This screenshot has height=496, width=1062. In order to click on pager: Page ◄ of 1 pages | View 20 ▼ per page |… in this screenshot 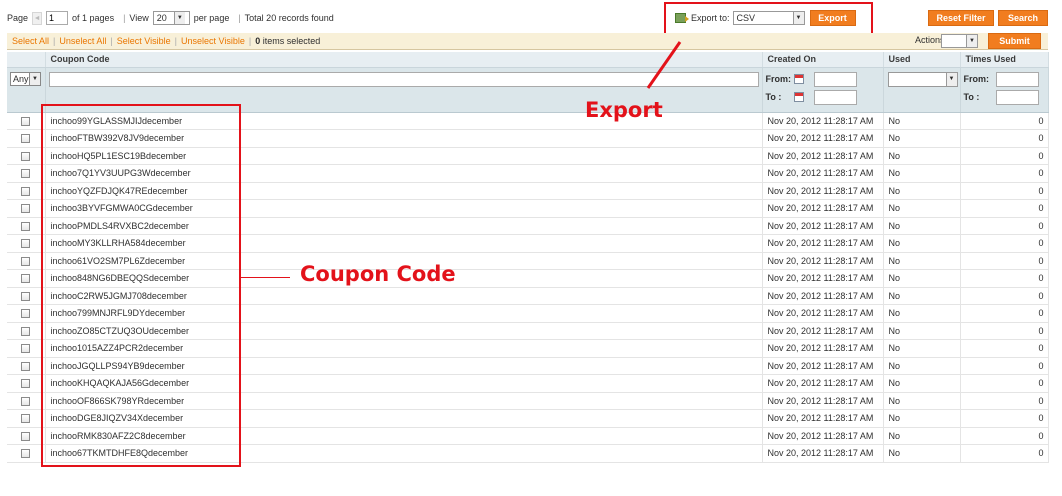, I will do `click(172, 18)`.